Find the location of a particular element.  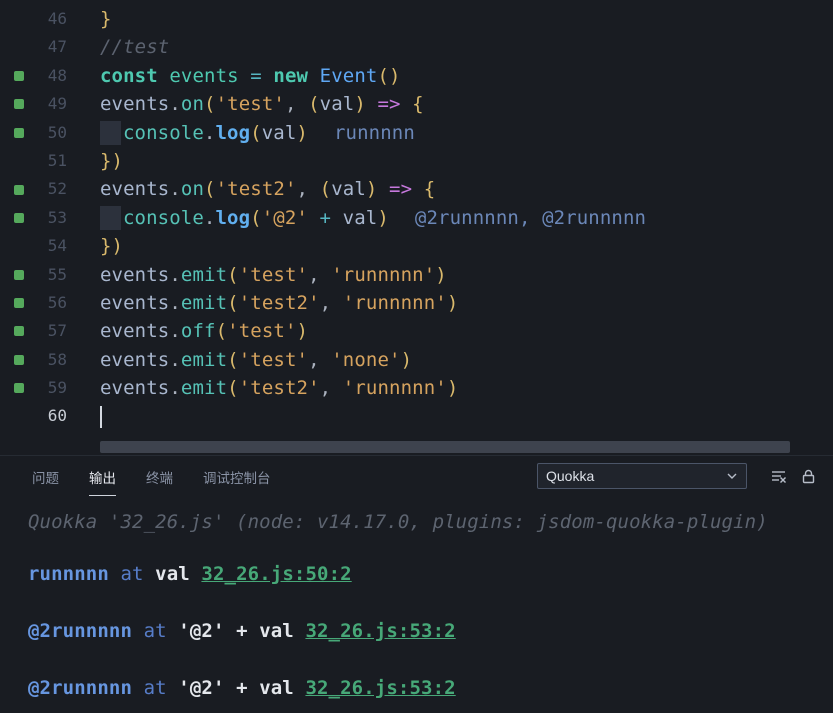

gutter: 53 is located at coordinates (50, 218).